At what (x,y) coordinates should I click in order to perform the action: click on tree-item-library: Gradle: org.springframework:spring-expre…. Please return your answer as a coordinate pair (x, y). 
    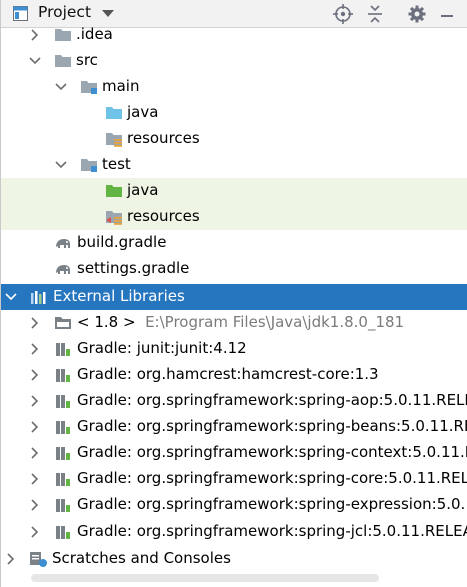
    Looking at the image, I should click on (234, 505).